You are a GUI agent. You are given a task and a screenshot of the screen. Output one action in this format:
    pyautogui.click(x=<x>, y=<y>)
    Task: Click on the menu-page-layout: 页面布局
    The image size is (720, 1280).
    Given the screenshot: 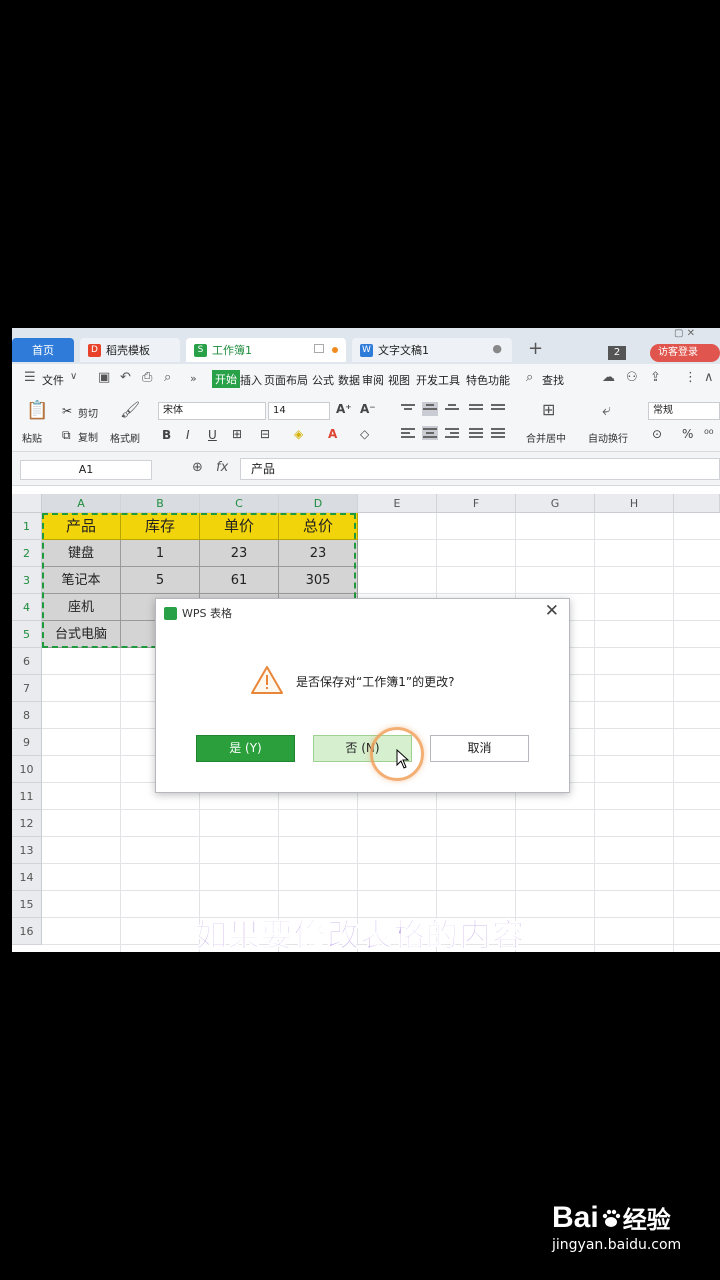 What is the action you would take?
    pyautogui.click(x=286, y=380)
    